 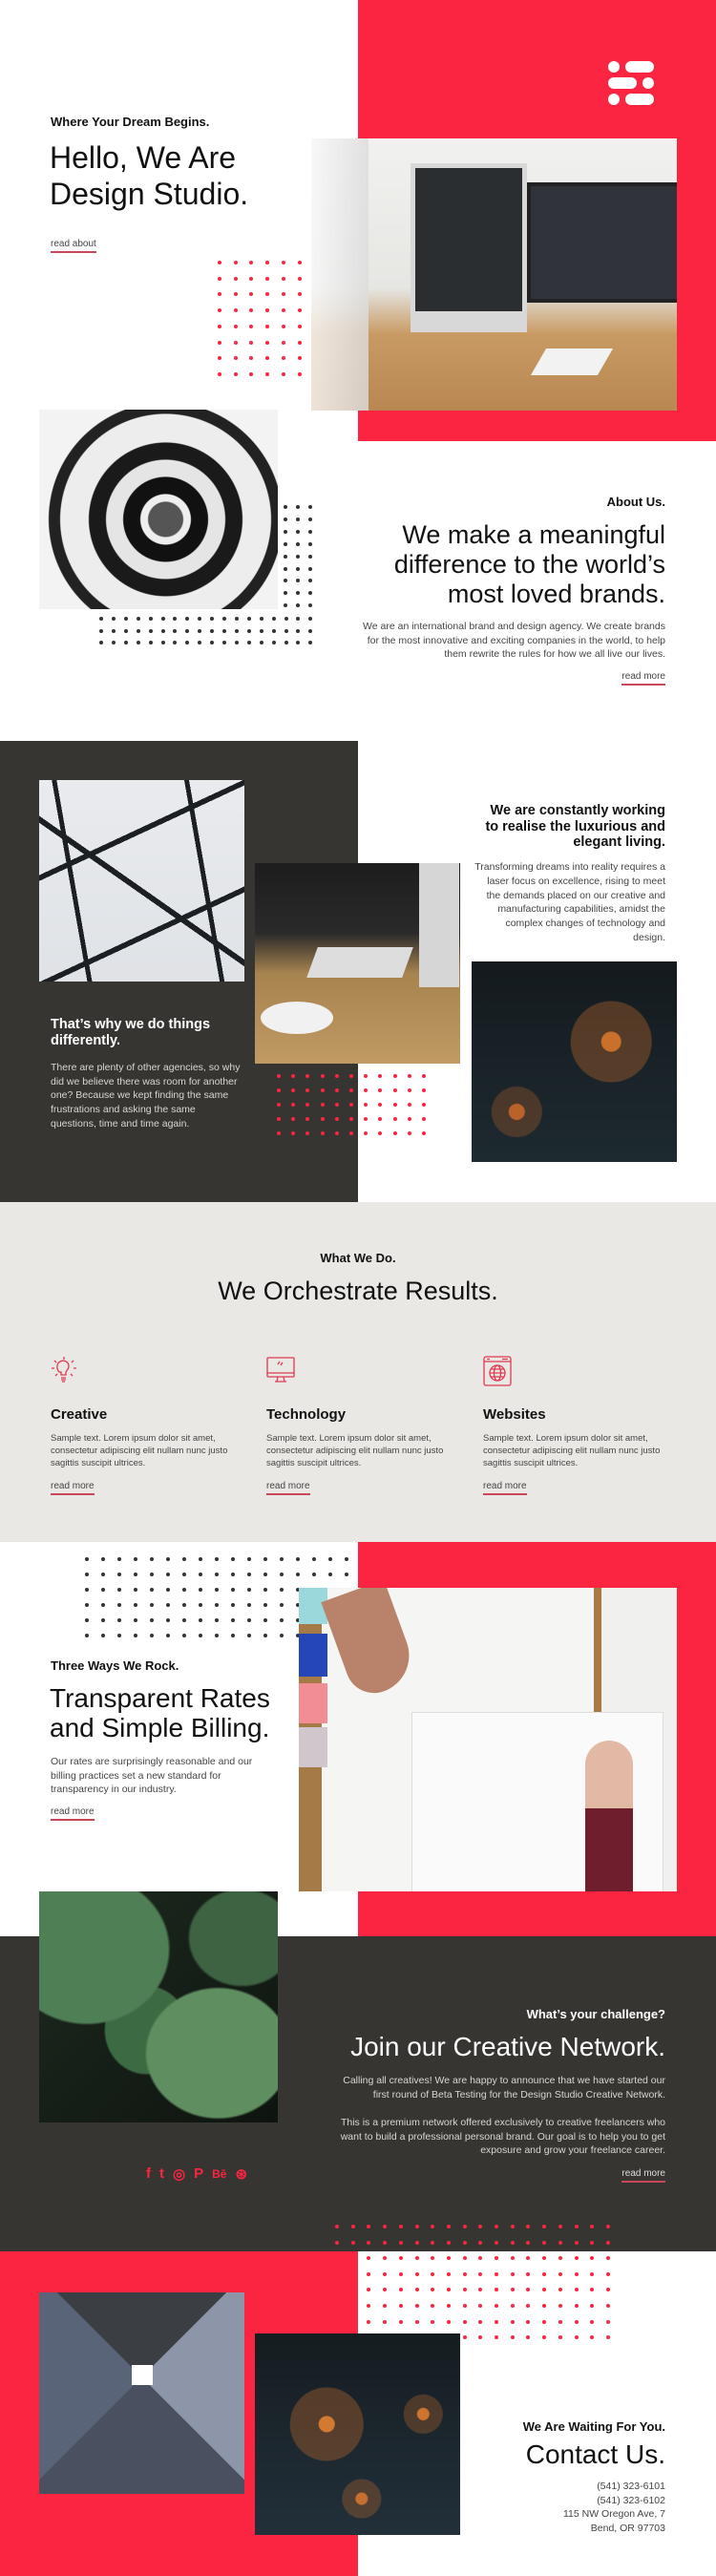 I want to click on dribbble-icon: ⊛, so click(x=241, y=2174).